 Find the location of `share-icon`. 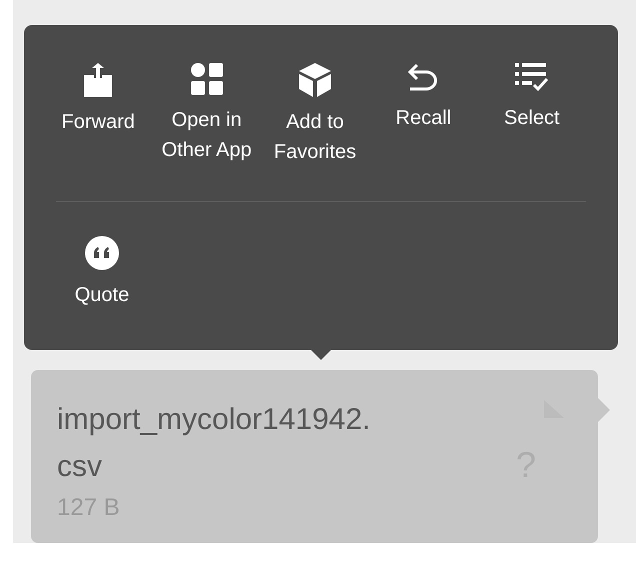

share-icon is located at coordinates (98, 80).